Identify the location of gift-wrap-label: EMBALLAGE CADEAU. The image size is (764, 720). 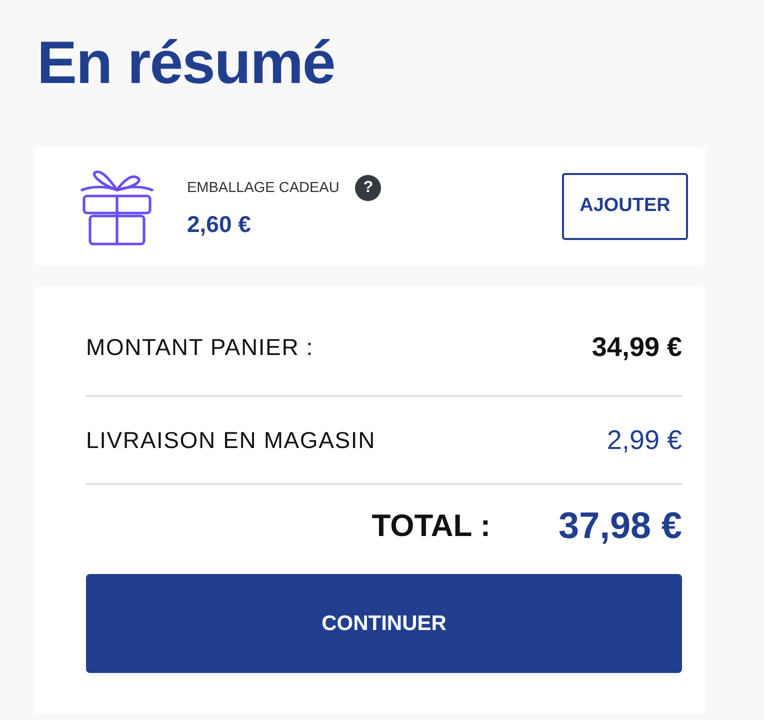
(263, 188).